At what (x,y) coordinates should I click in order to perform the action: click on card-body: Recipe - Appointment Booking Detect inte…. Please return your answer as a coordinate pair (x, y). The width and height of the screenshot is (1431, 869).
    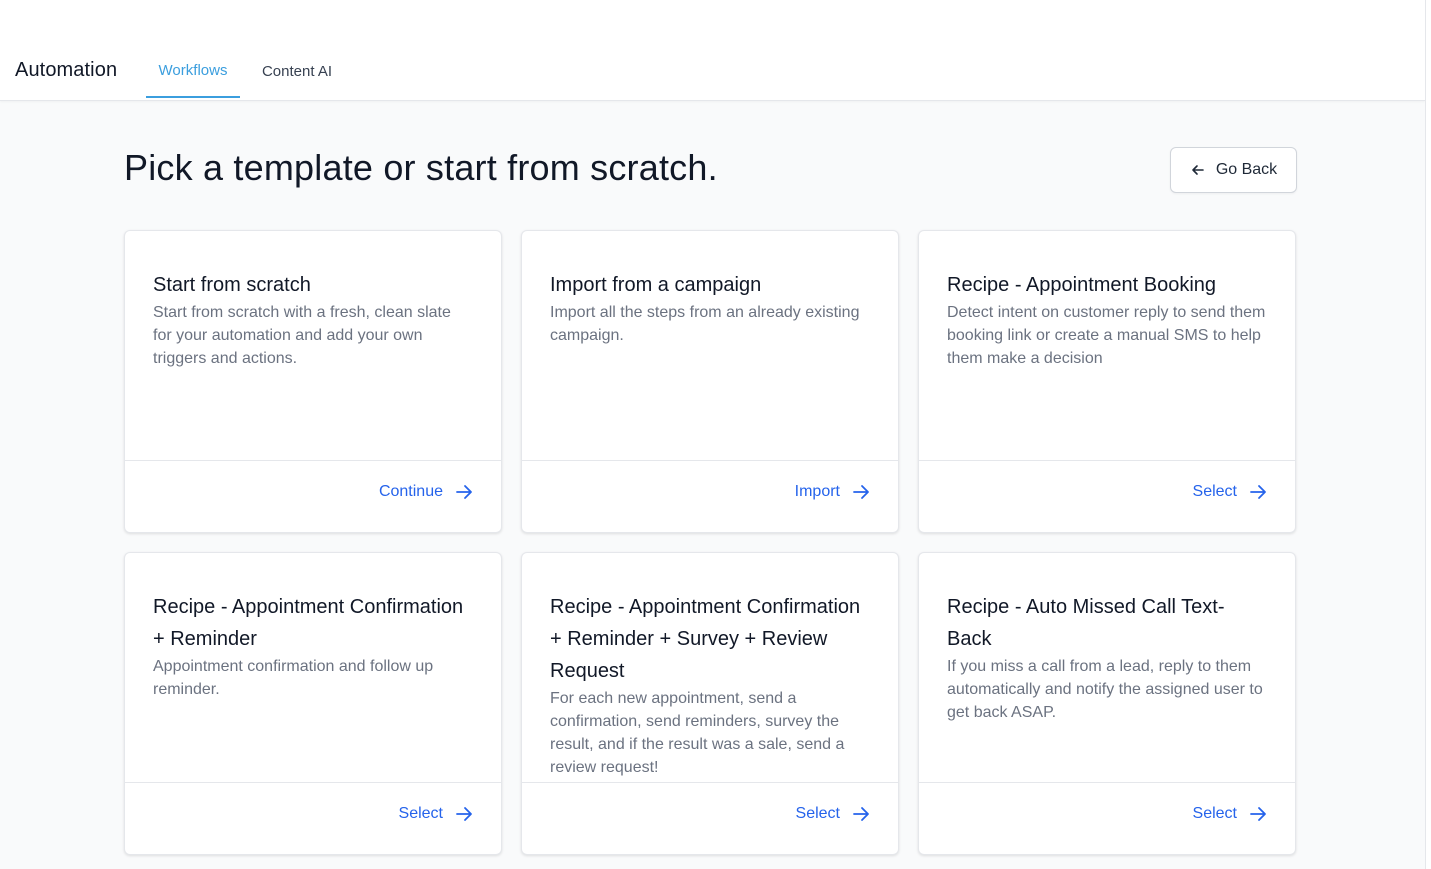
    Looking at the image, I should click on (1107, 319).